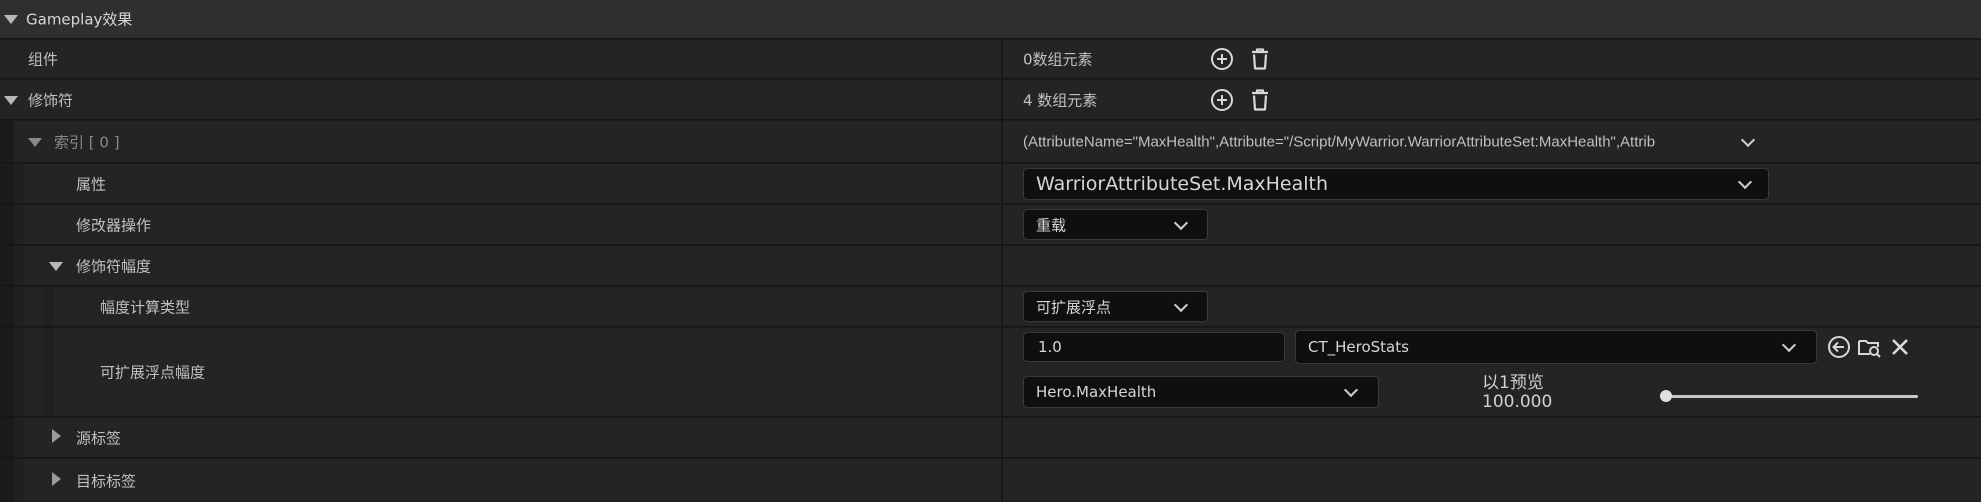  What do you see at coordinates (87, 142) in the screenshot?
I see `property-label-index-0: 索引 [ 0 ]` at bounding box center [87, 142].